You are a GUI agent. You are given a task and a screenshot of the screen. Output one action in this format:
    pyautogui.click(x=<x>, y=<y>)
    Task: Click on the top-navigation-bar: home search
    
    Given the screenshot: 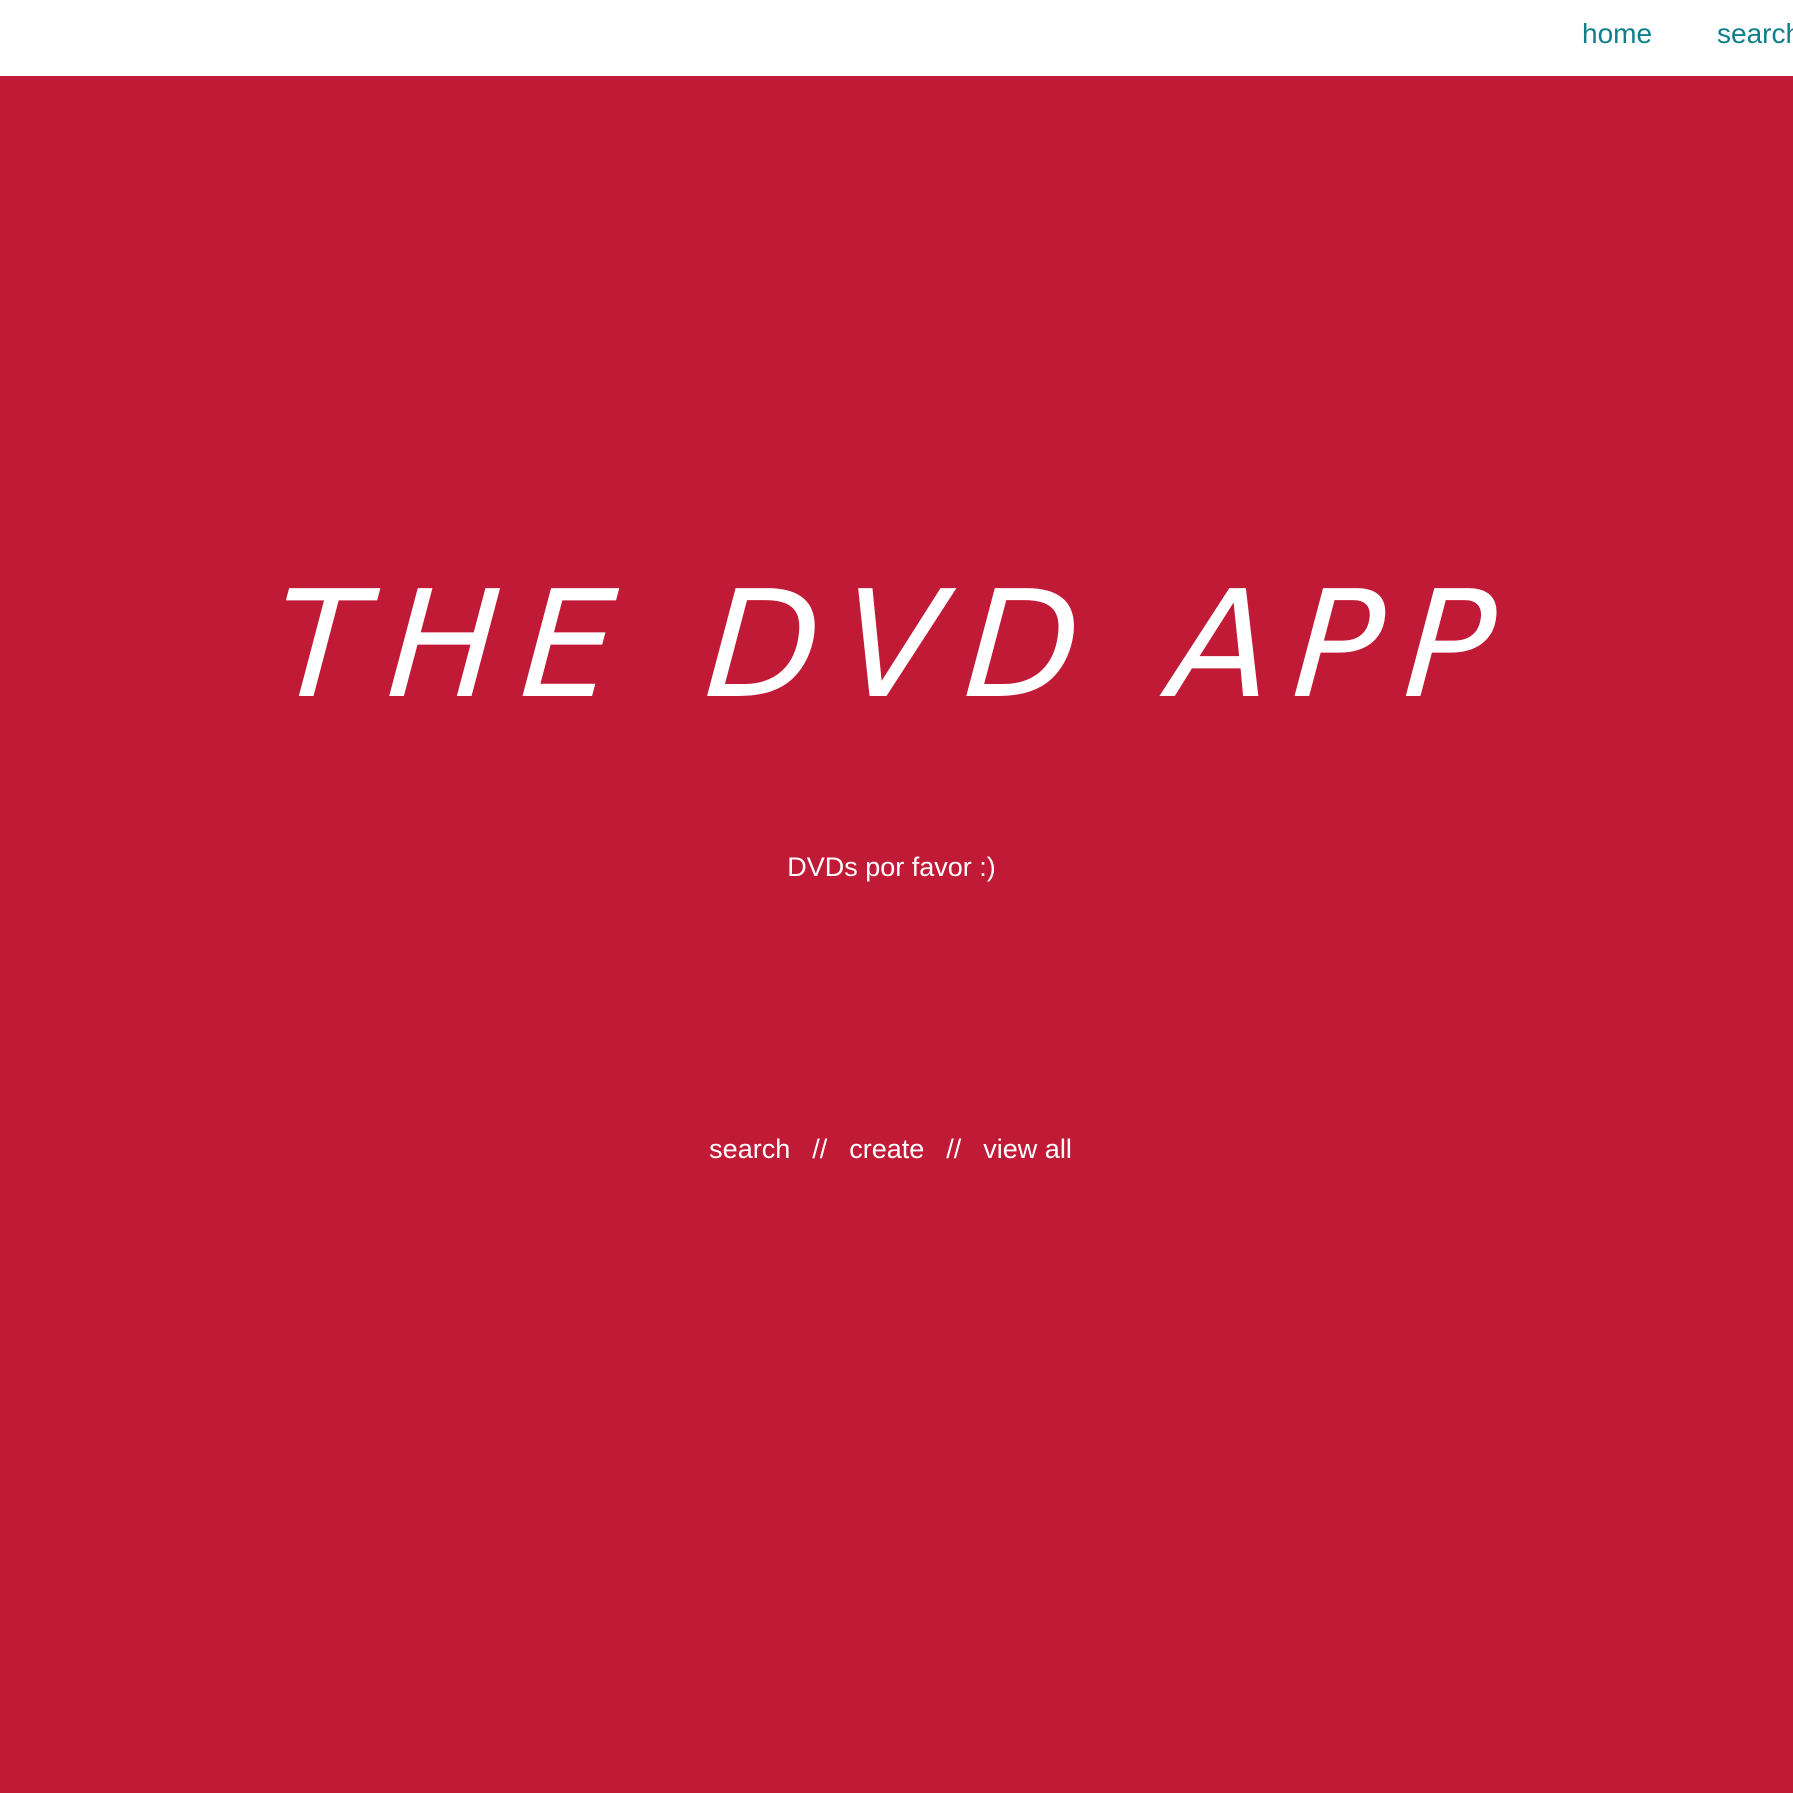 What is the action you would take?
    pyautogui.click(x=896, y=38)
    